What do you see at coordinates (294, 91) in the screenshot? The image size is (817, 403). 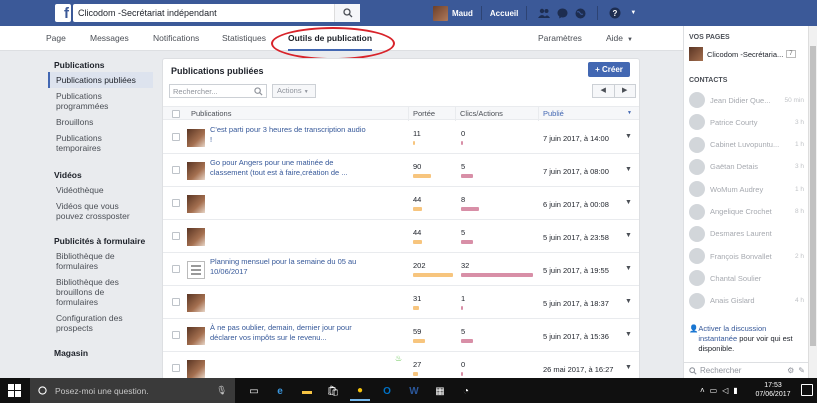 I see `actions-dropdown: Actions ▼` at bounding box center [294, 91].